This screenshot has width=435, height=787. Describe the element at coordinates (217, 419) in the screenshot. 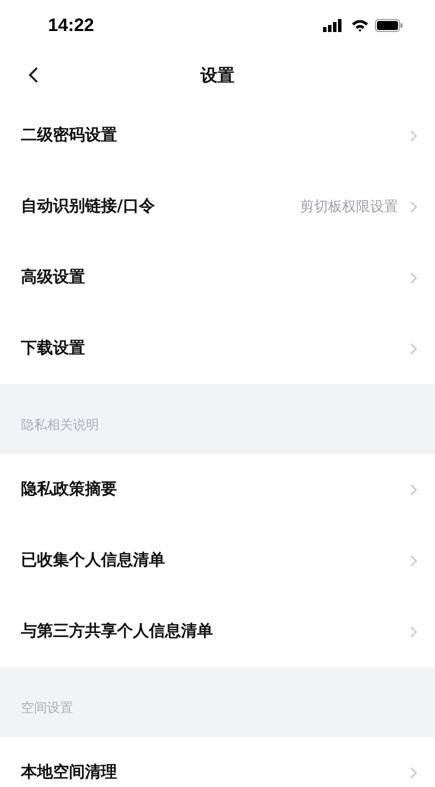

I see `section-header: 隐私相关说明` at that location.